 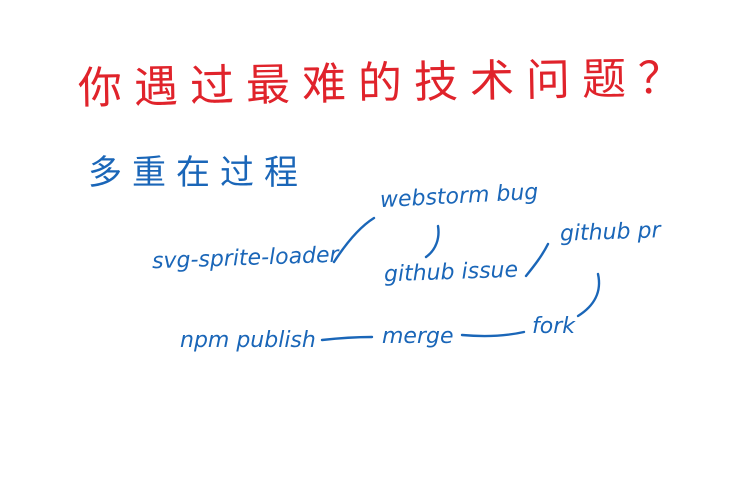 I want to click on stroke-npm-to-merge, so click(x=347, y=338).